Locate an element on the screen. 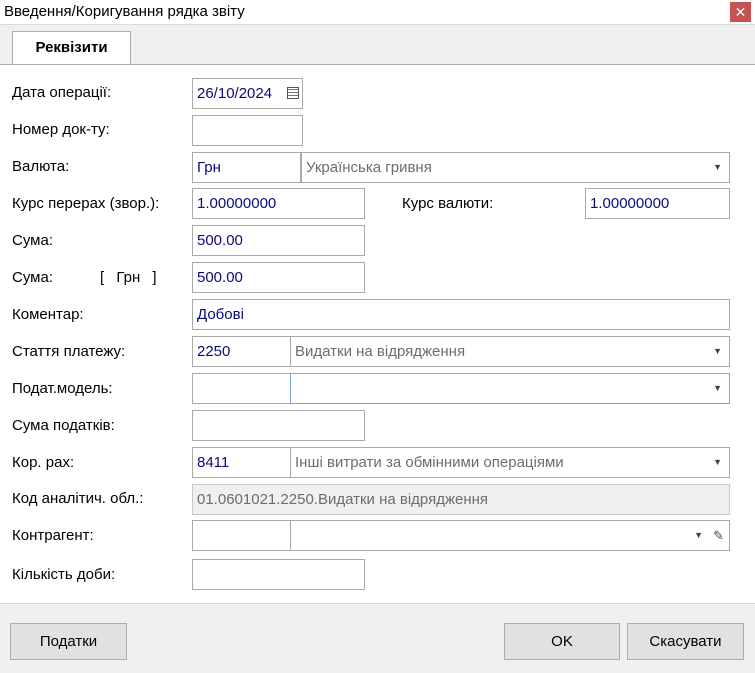 This screenshot has width=755, height=673. ok-button: OK is located at coordinates (562, 641).